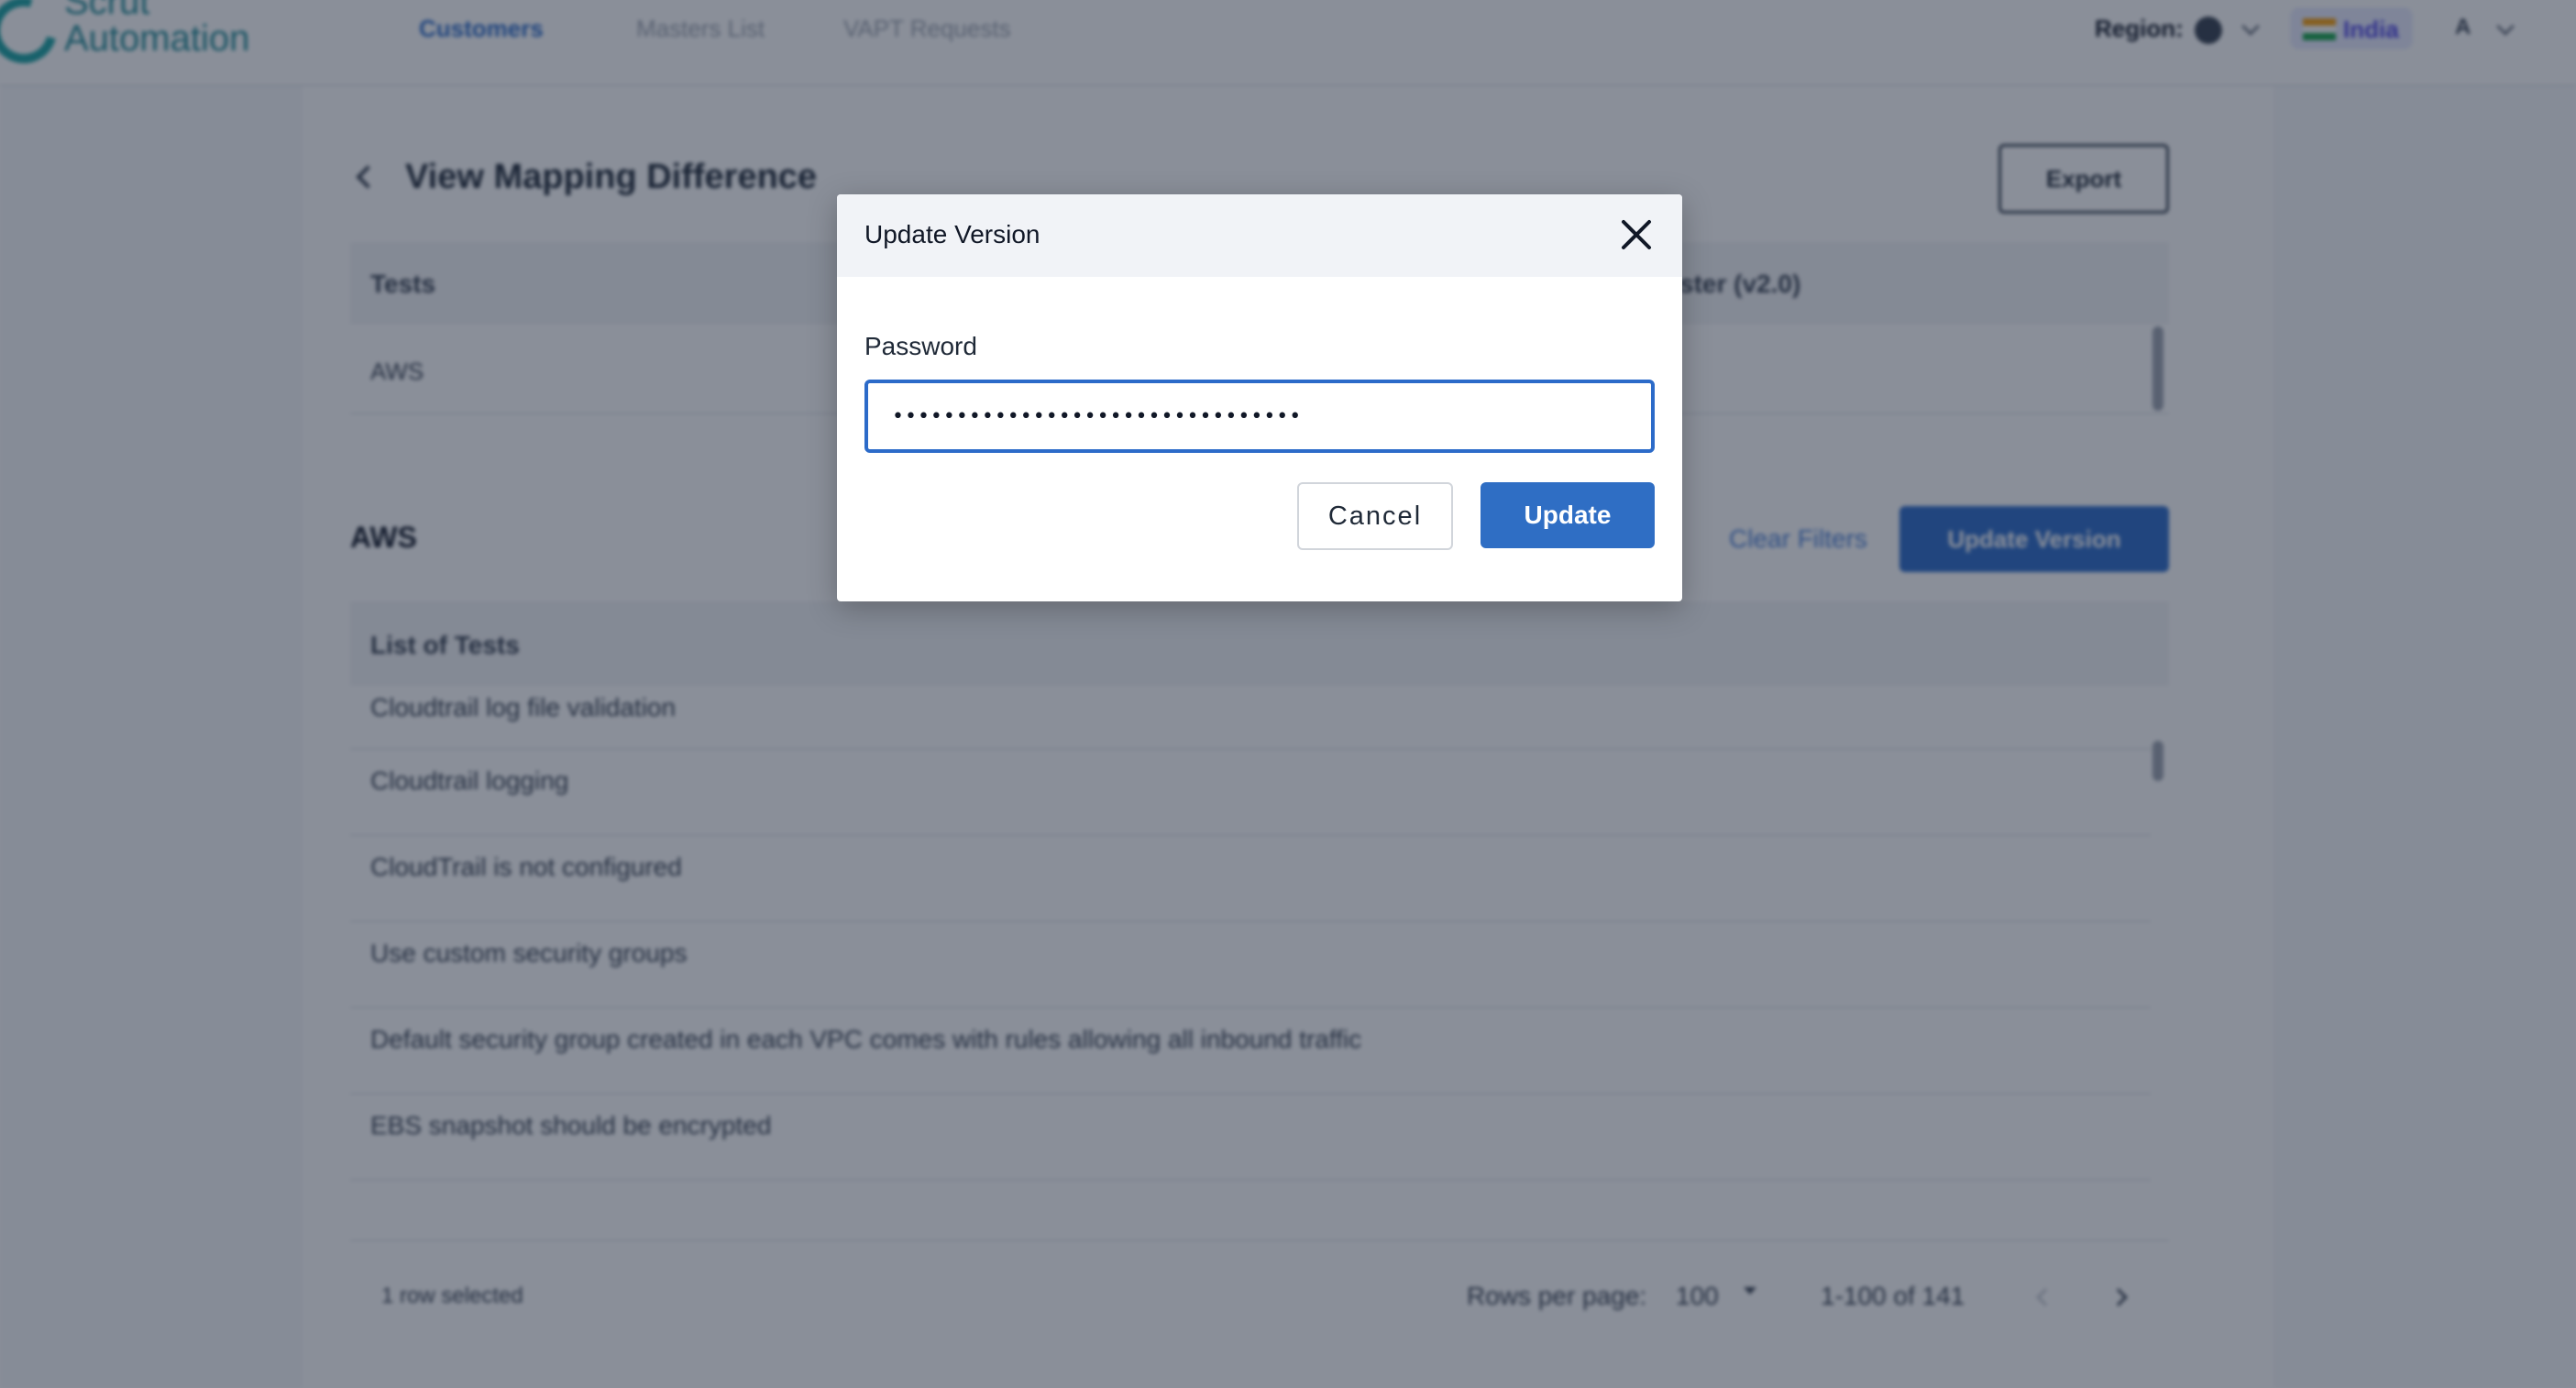 The width and height of the screenshot is (2576, 1388). I want to click on cancel-button: Cancel, so click(1375, 516).